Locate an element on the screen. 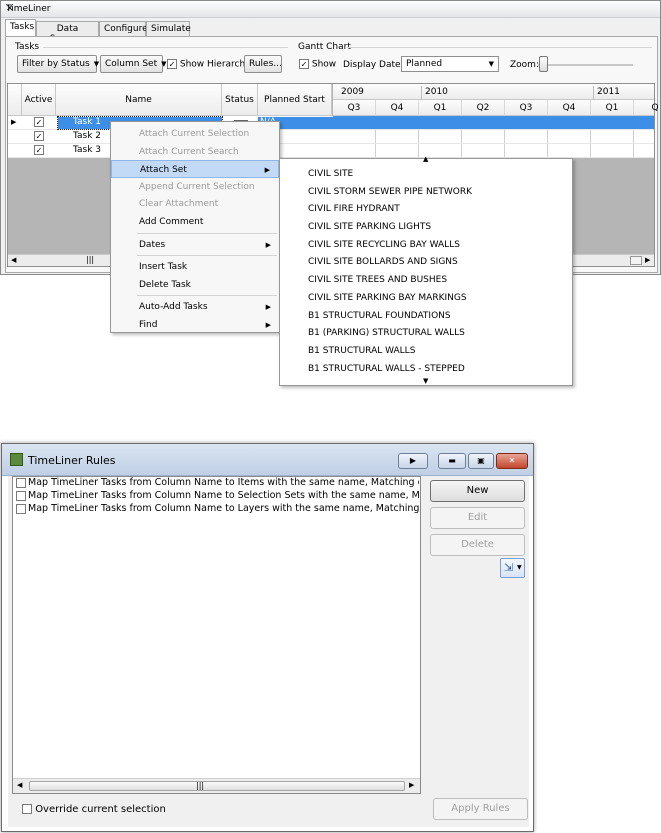  apply-rules-button: Apply Rules is located at coordinates (480, 809).